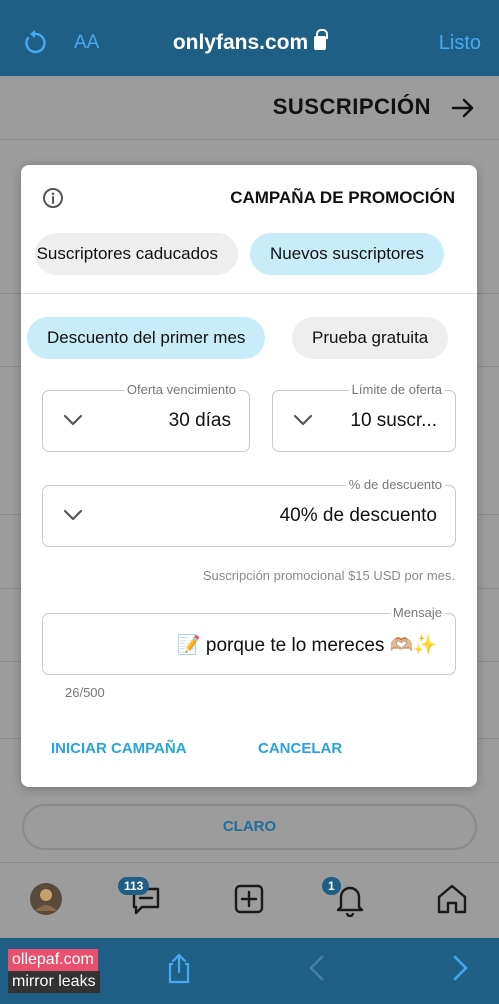 This screenshot has width=499, height=1004. Describe the element at coordinates (53, 198) in the screenshot. I see `info-icon` at that location.